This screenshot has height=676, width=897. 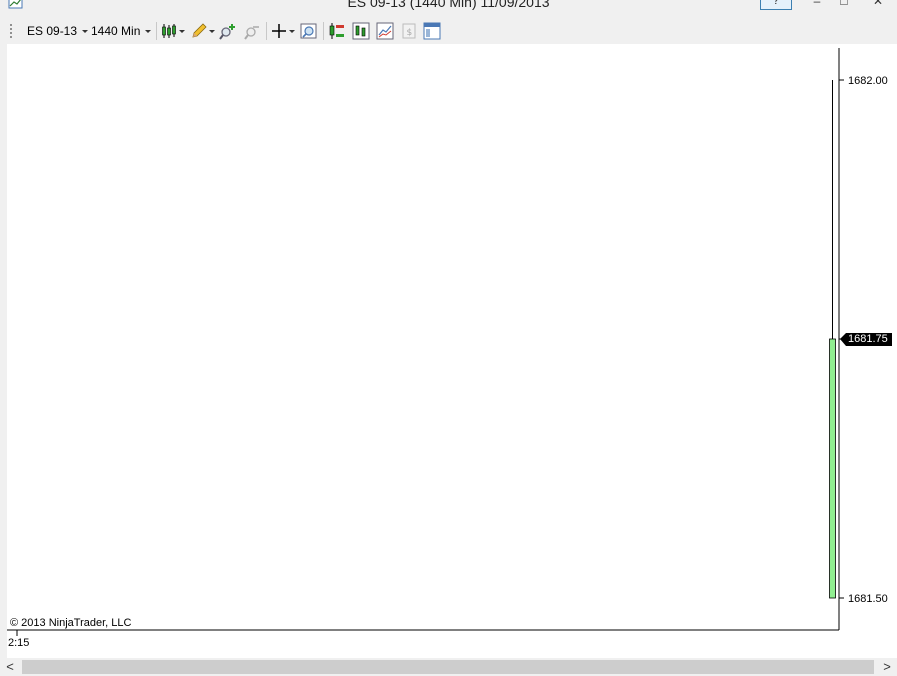 I want to click on horizontal-scrollbar: < >, so click(x=448, y=667).